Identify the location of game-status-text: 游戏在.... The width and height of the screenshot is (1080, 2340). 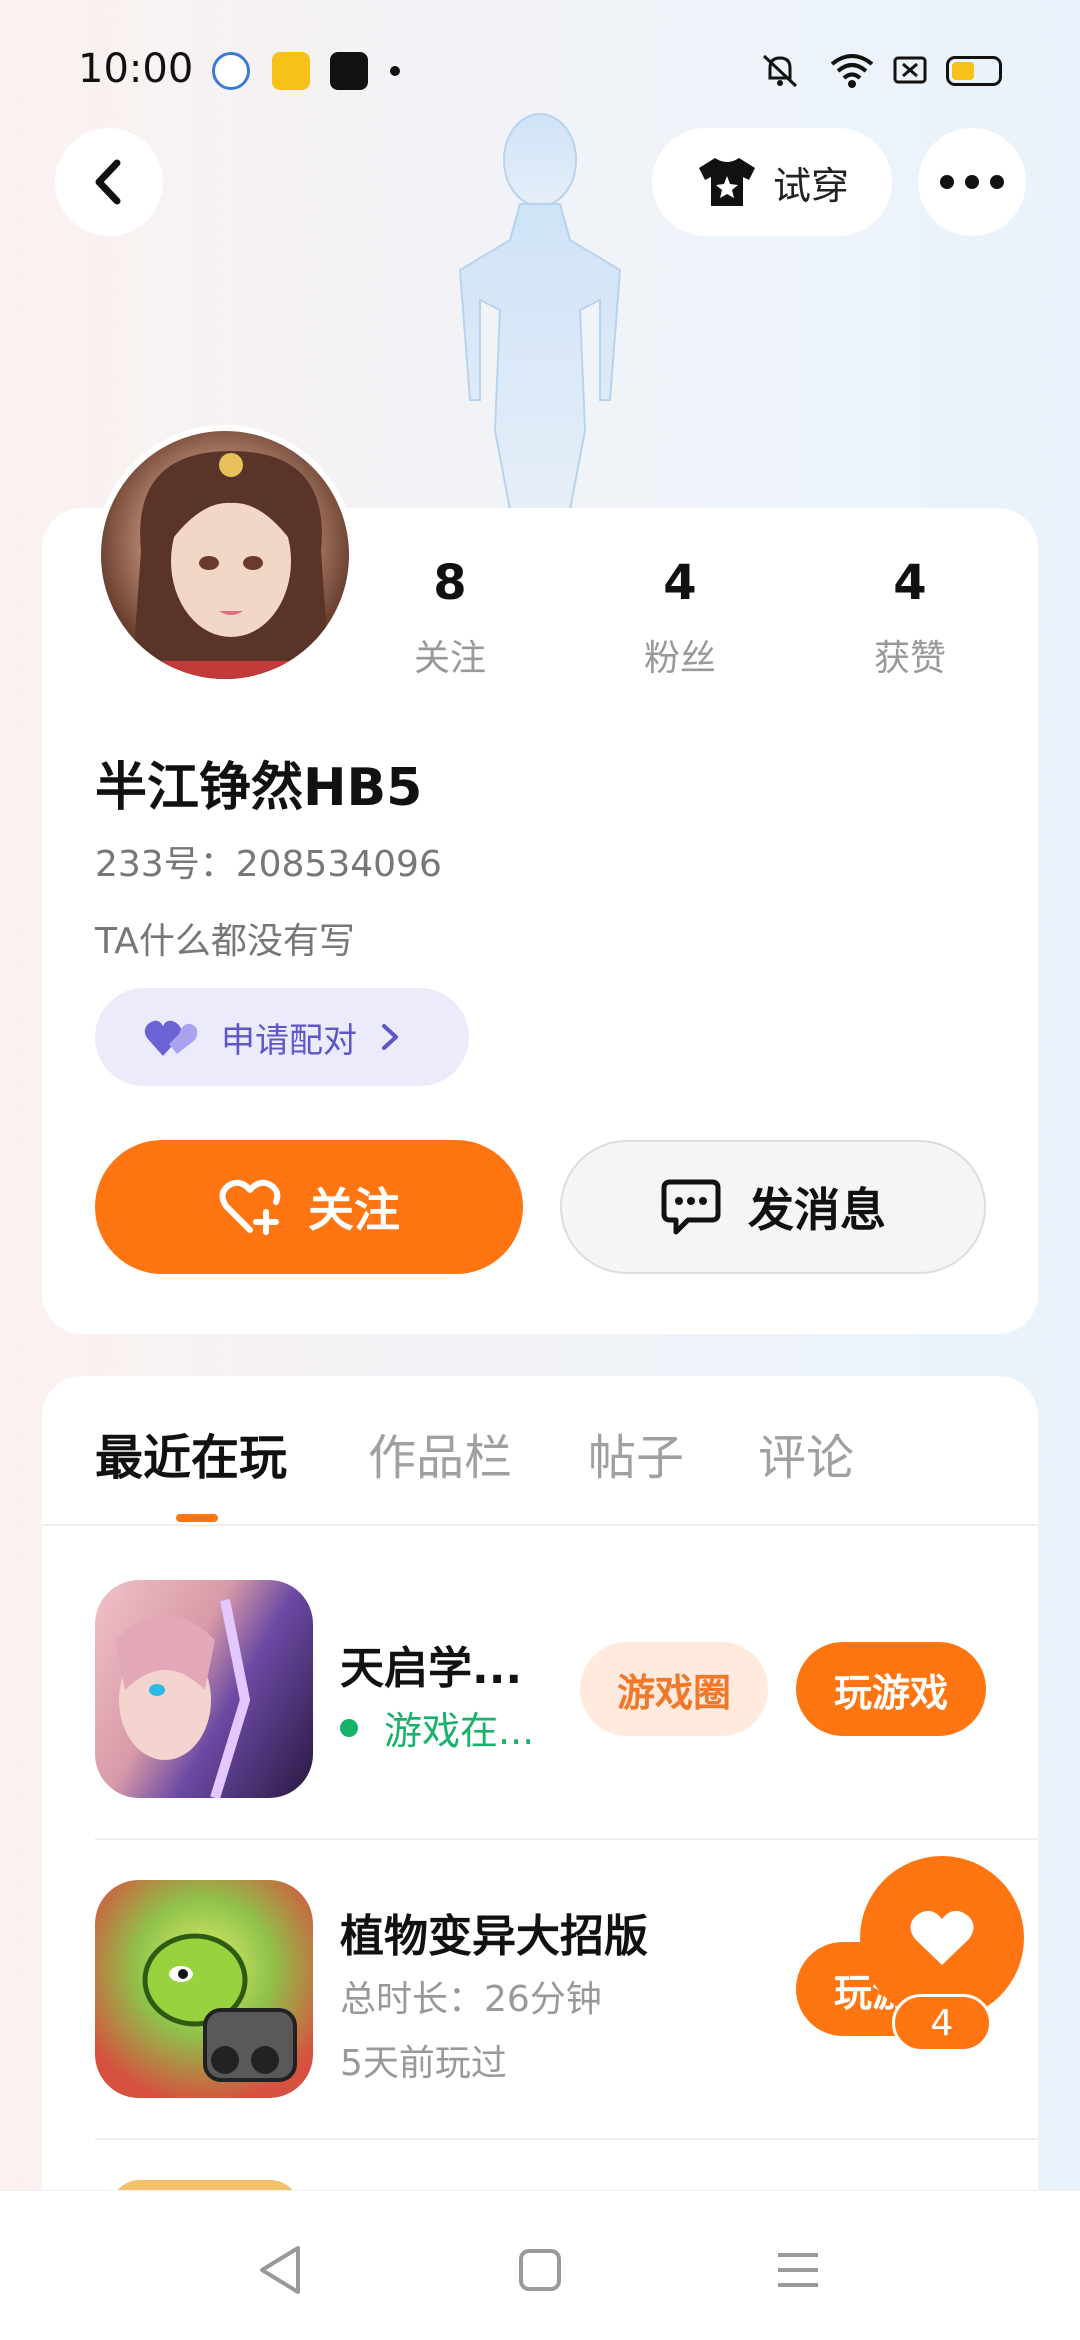
(459, 1731).